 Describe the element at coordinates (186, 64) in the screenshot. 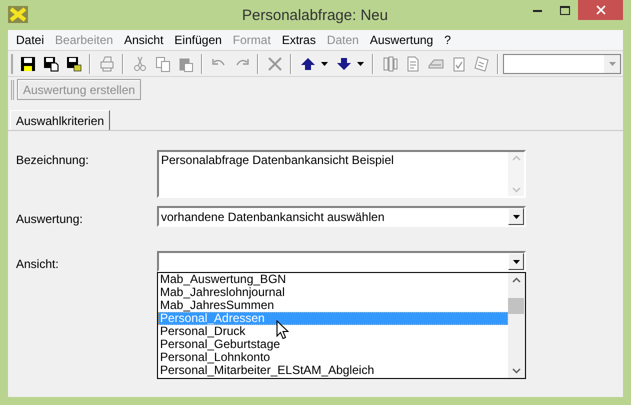

I see `clipboard-icon` at that location.